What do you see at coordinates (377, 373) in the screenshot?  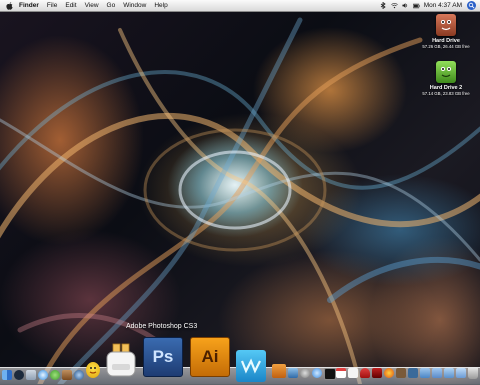 I see `flash-icon` at bounding box center [377, 373].